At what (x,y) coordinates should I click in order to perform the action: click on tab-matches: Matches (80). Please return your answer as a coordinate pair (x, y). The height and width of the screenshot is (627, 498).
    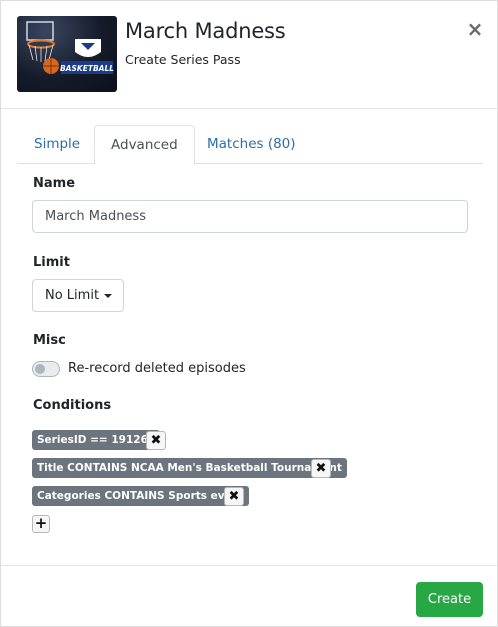
    Looking at the image, I should click on (251, 144).